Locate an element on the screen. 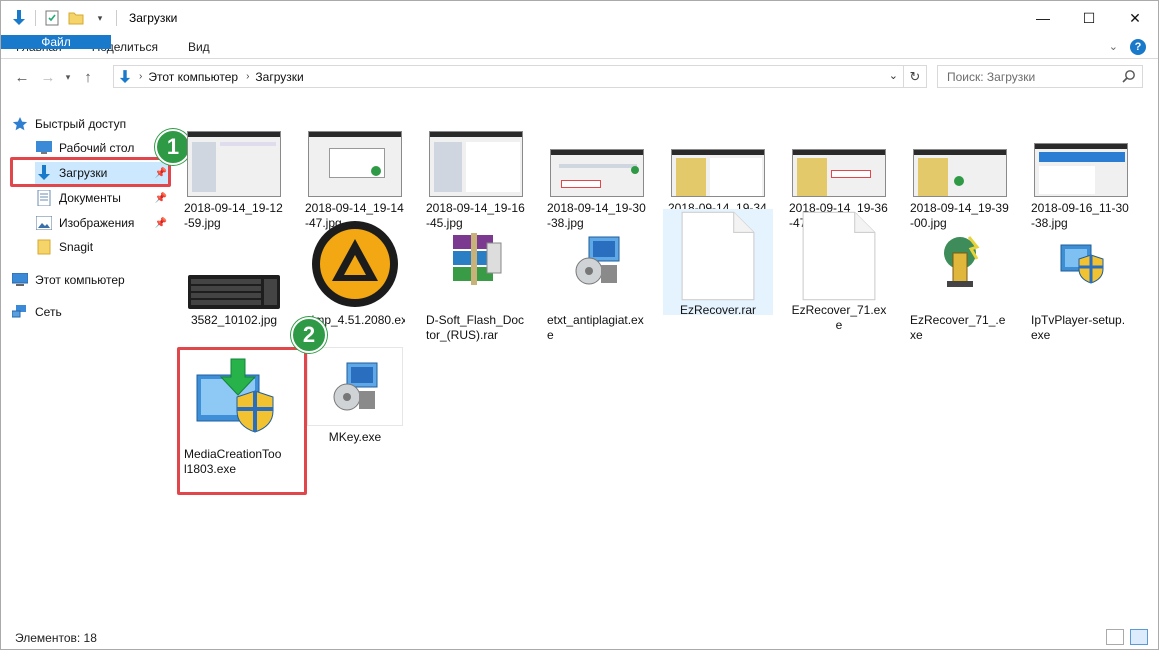 This screenshot has height=651, width=1159. refresh-button: ↻ is located at coordinates (914, 76).